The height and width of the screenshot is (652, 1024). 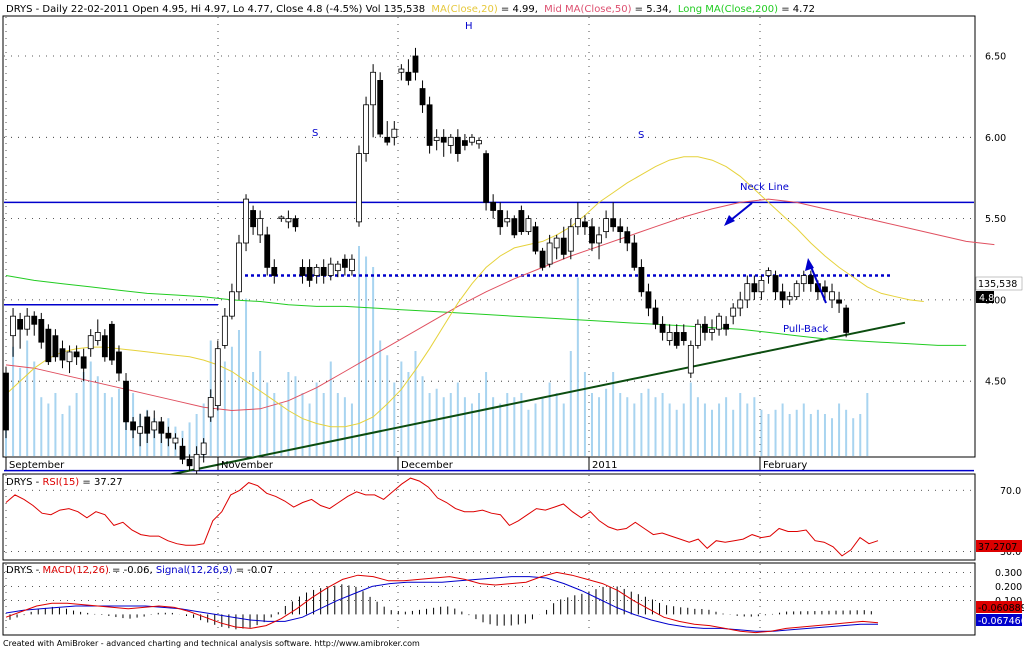 What do you see at coordinates (469, 26) in the screenshot?
I see `head-label: H` at bounding box center [469, 26].